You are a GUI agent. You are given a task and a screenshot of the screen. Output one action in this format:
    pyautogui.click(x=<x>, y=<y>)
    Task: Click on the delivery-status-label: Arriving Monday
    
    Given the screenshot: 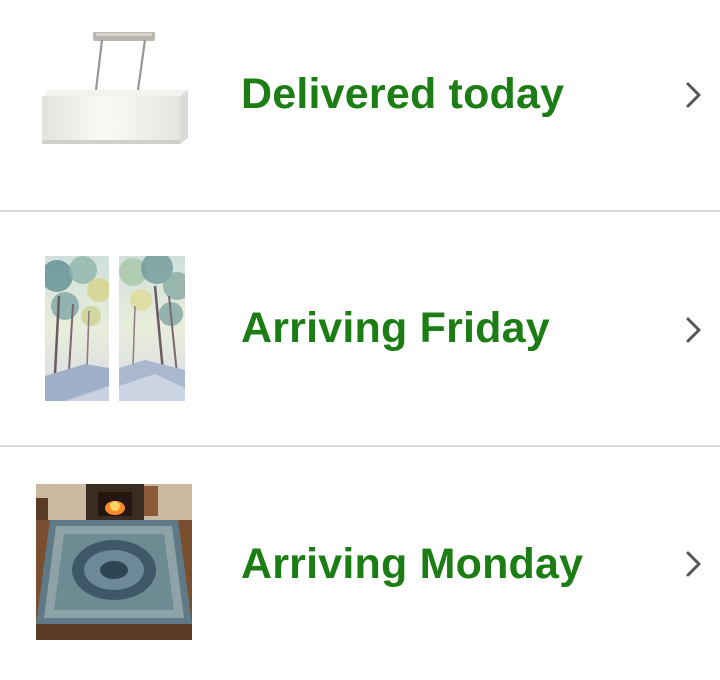 What is the action you would take?
    pyautogui.click(x=412, y=564)
    